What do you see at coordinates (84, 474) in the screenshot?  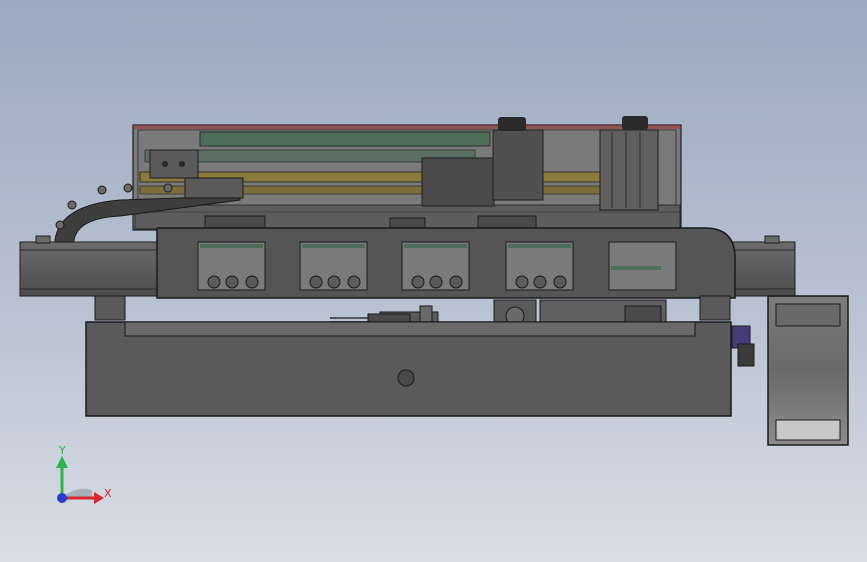 I see `coordinate-triad-icon: Y X` at bounding box center [84, 474].